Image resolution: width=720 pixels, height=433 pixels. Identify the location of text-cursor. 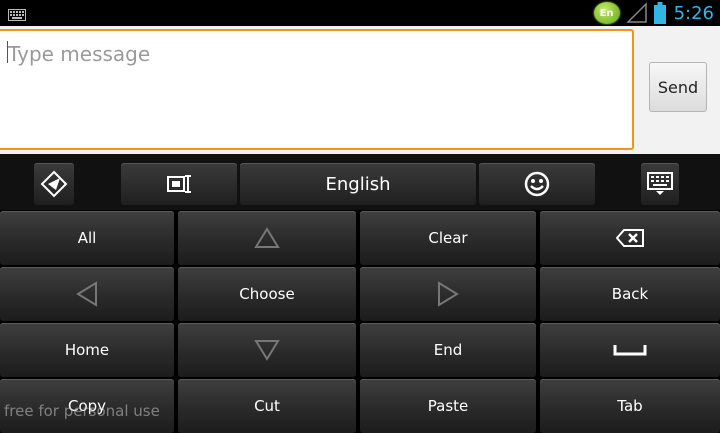
(7, 52).